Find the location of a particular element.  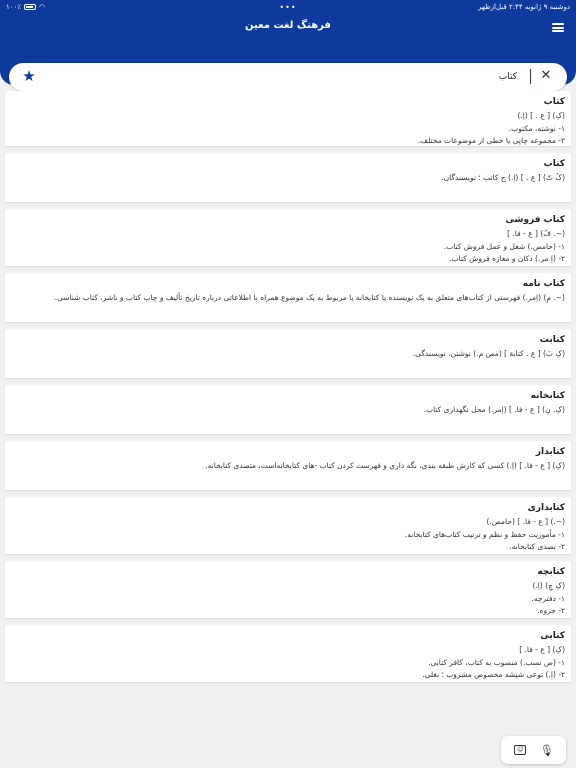

result-definition-line: (کِ) [ ع . ] (اِ.) is located at coordinates (541, 115).